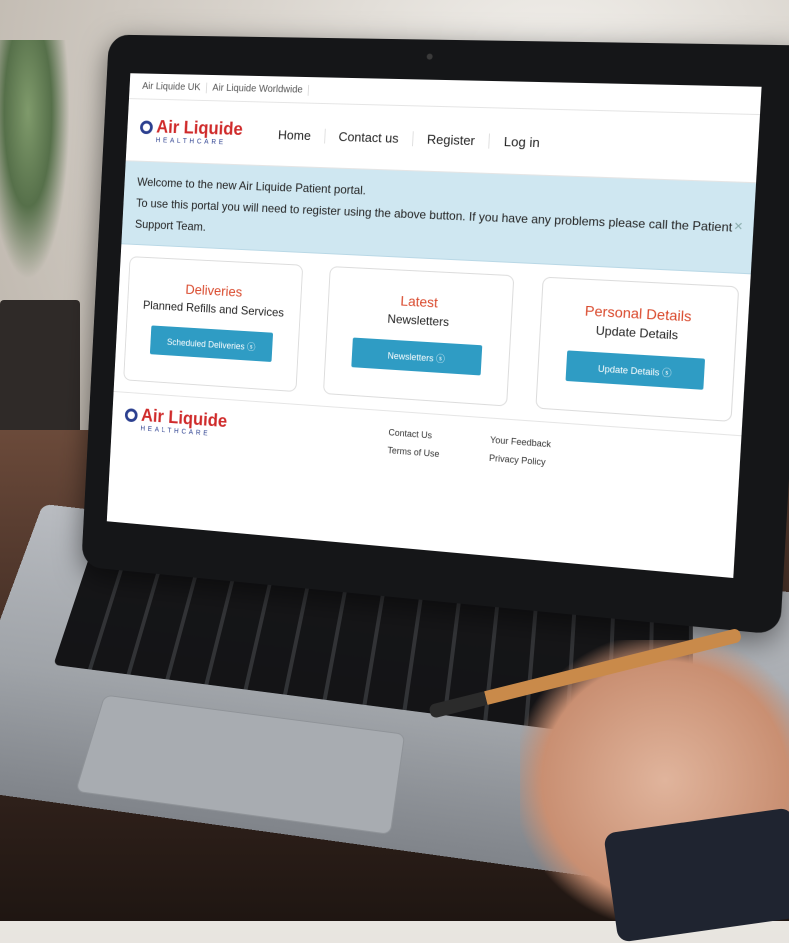  What do you see at coordinates (638, 313) in the screenshot?
I see `card-title: Personal Details` at bounding box center [638, 313].